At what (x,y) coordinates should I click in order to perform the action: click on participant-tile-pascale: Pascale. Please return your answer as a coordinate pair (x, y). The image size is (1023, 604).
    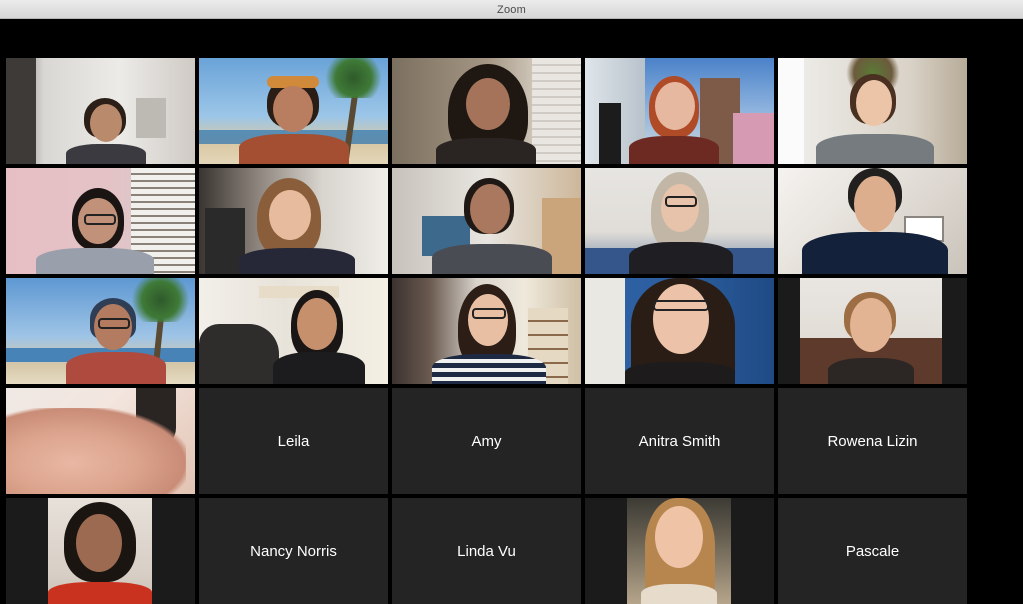
    Looking at the image, I should click on (872, 551).